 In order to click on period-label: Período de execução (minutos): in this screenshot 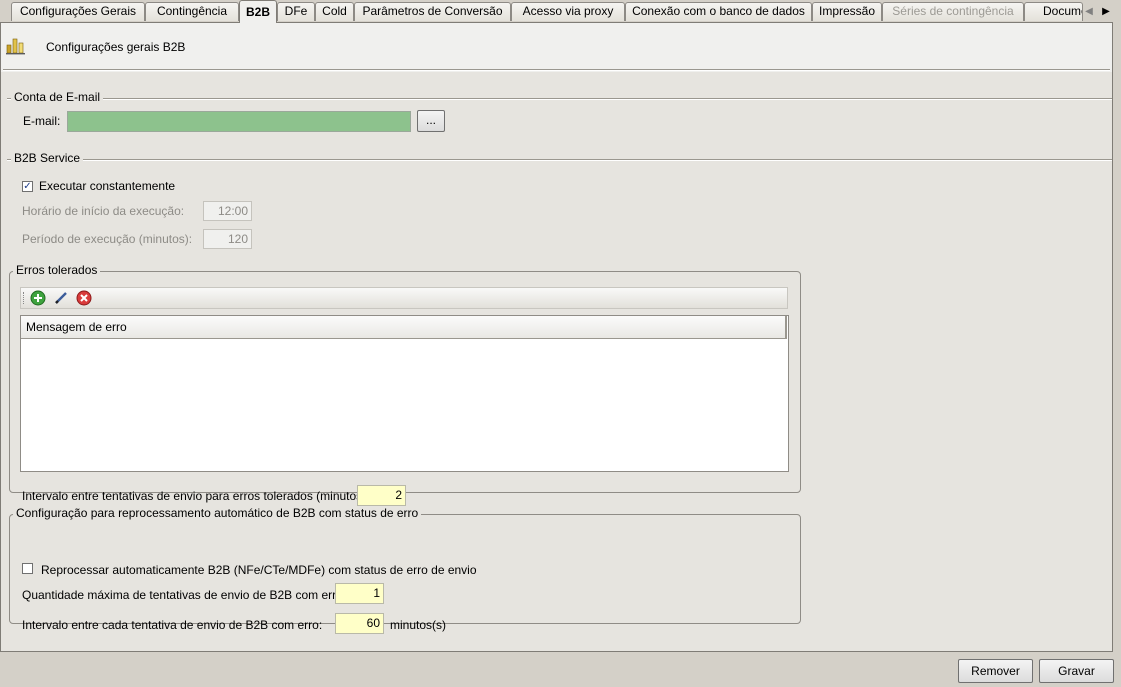, I will do `click(107, 239)`.